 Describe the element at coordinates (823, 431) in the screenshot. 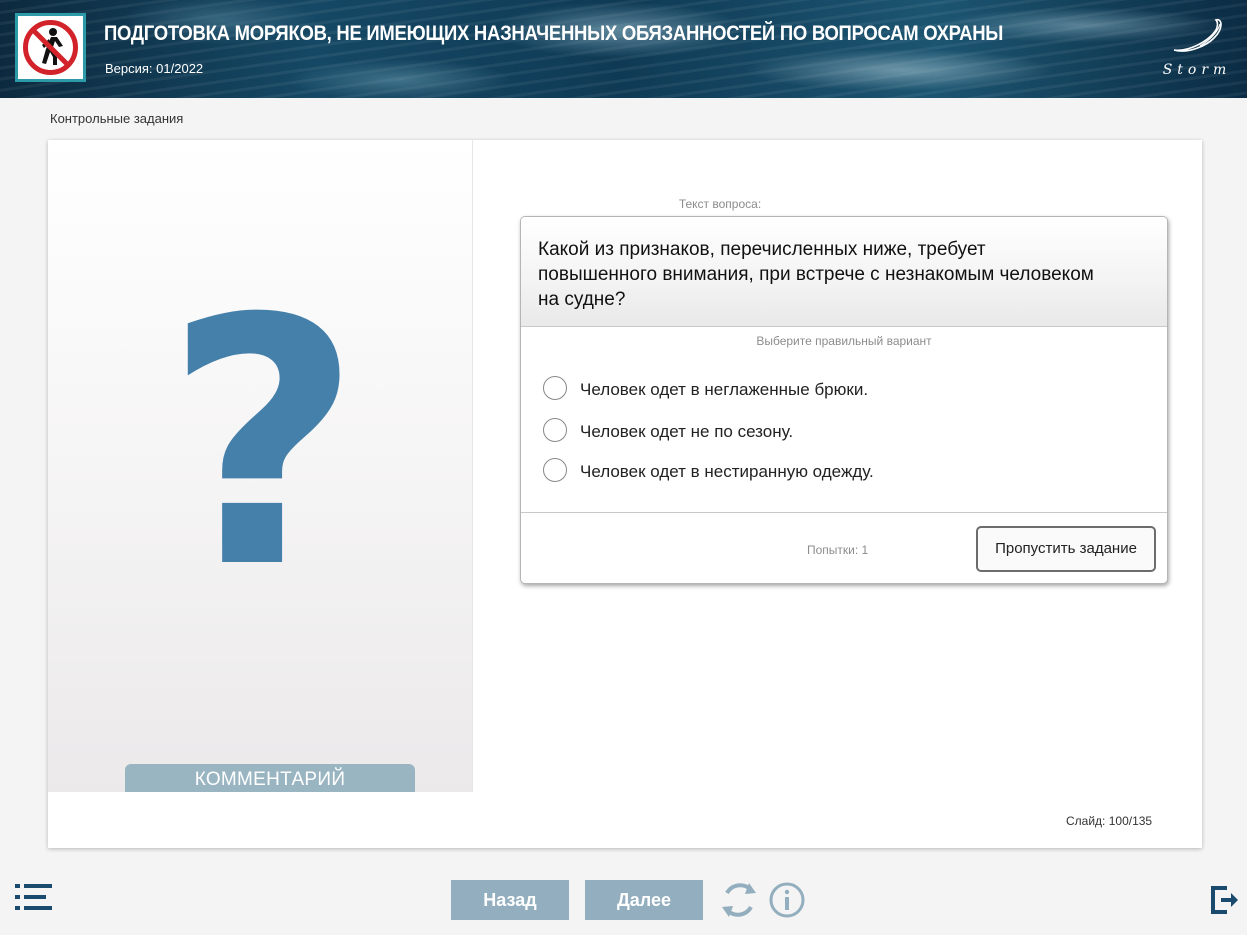

I see `answer-option-2: Человек одет не по сезону.` at that location.